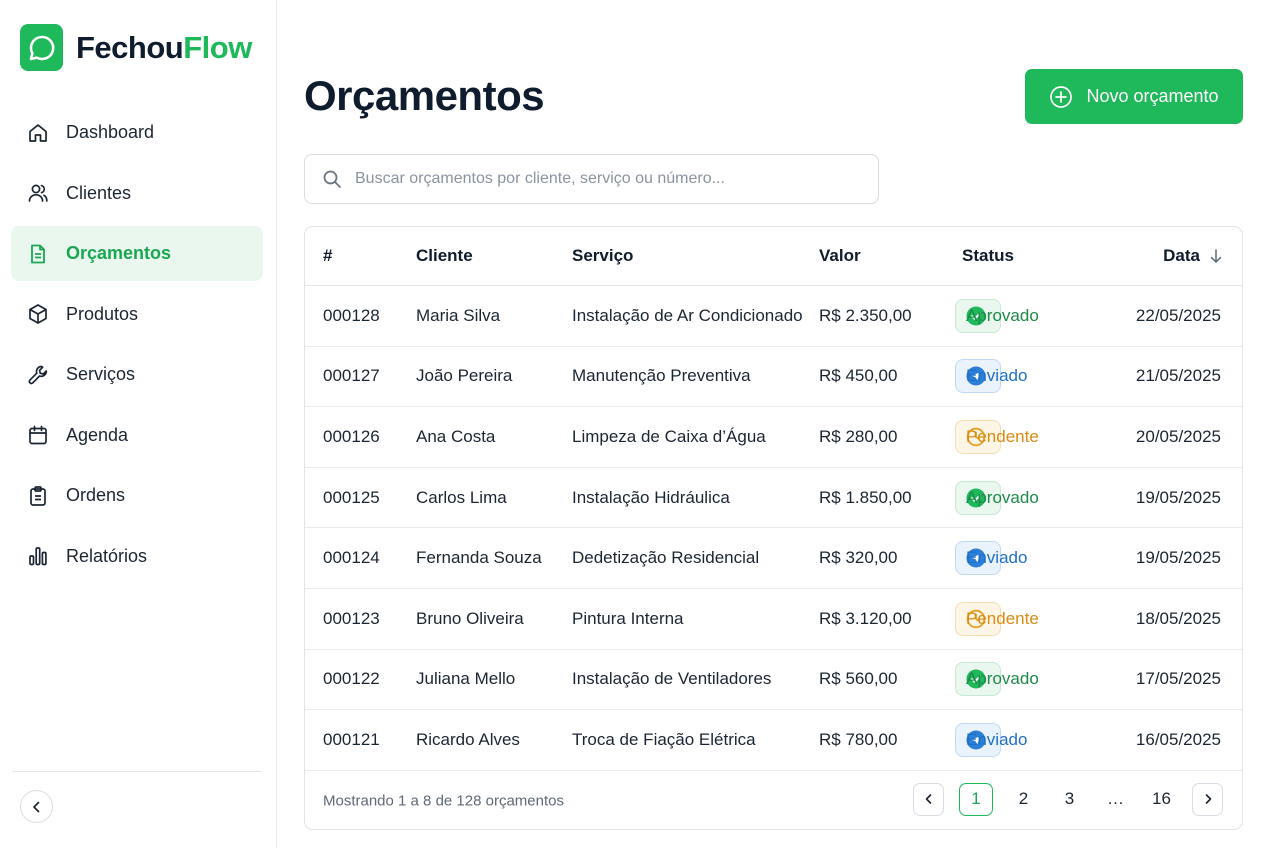 The height and width of the screenshot is (848, 1264). Describe the element at coordinates (351, 376) in the screenshot. I see `cell-number: 000127` at that location.